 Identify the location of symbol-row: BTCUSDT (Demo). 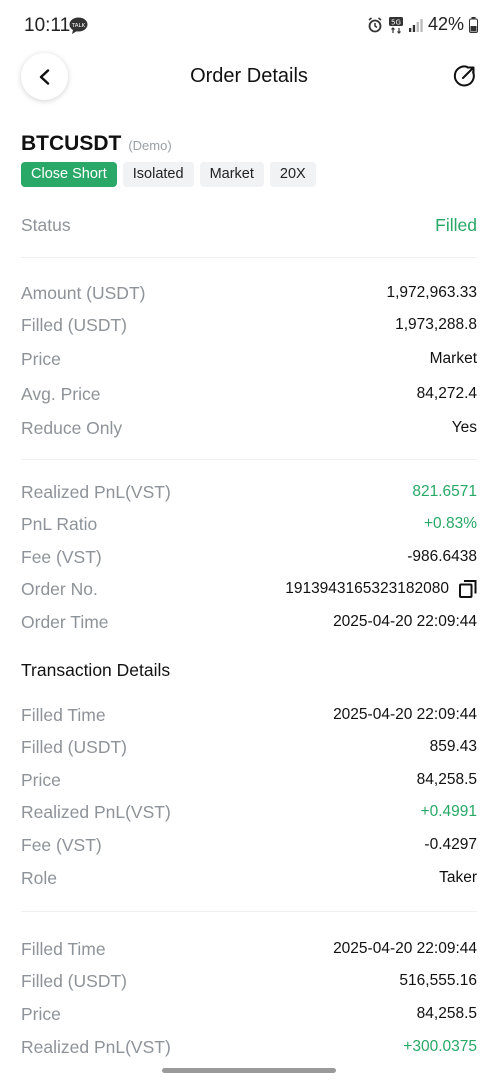
(96, 144).